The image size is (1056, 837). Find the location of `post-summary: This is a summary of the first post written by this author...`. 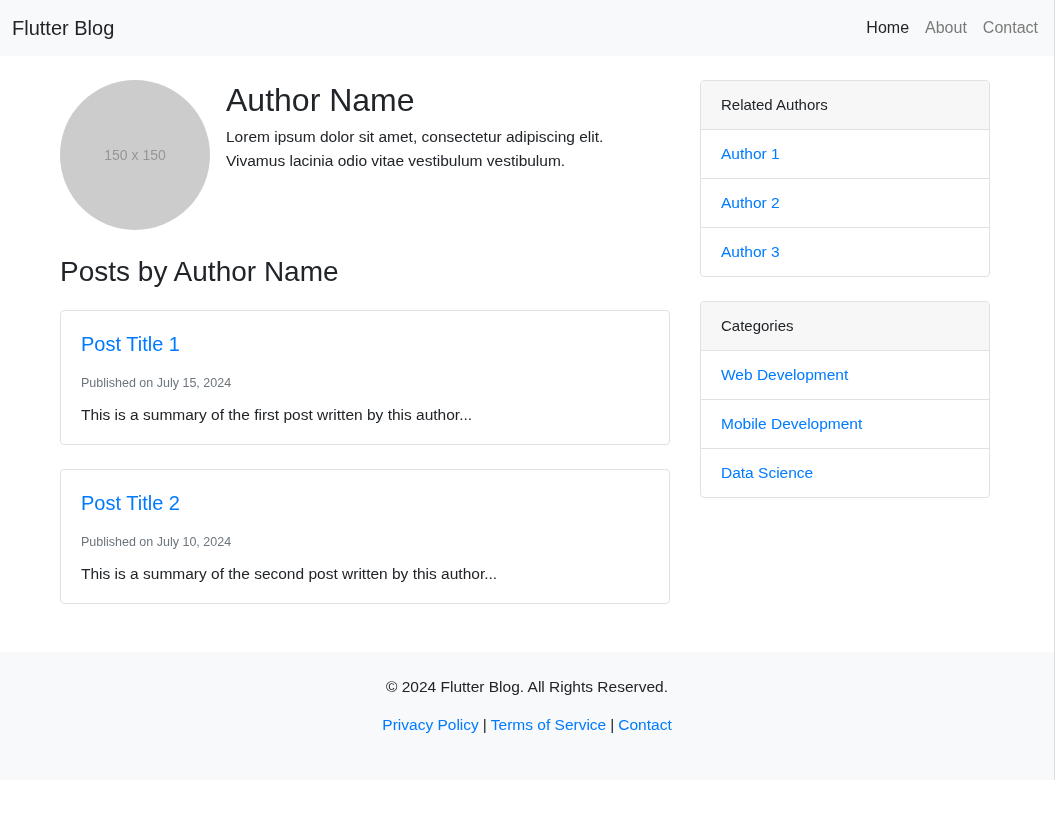

post-summary: This is a summary of the first post written by this author... is located at coordinates (277, 415).